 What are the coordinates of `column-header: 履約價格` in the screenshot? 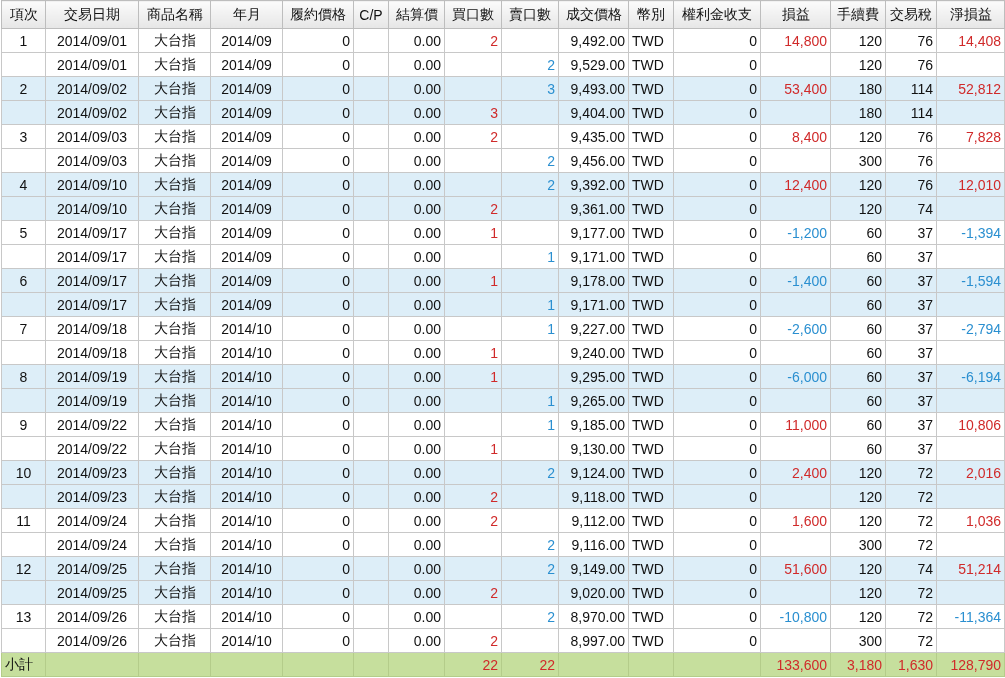 It's located at (318, 14).